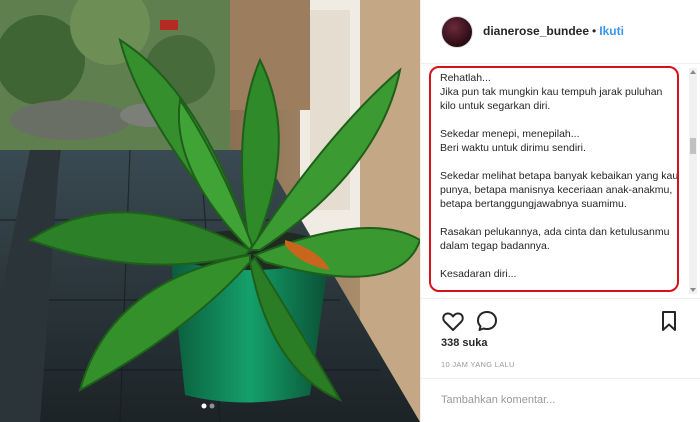 The image size is (700, 422). Describe the element at coordinates (536, 31) in the screenshot. I see `username-link: dianerose_bundee` at that location.